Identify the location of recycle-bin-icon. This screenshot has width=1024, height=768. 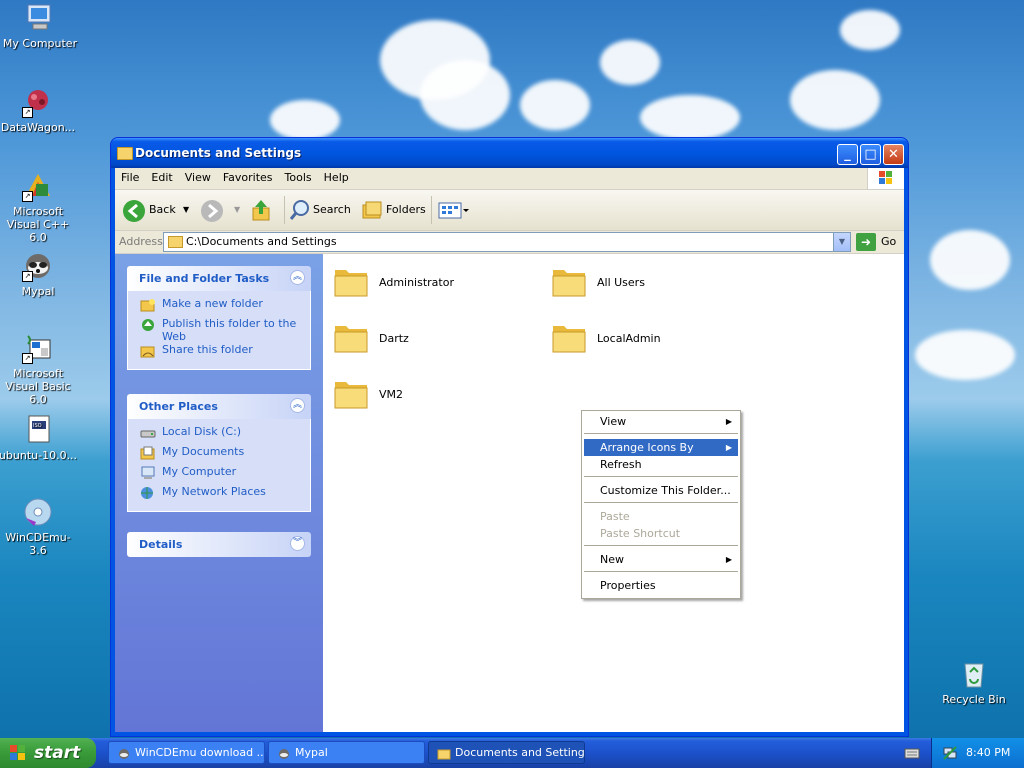
(974, 674).